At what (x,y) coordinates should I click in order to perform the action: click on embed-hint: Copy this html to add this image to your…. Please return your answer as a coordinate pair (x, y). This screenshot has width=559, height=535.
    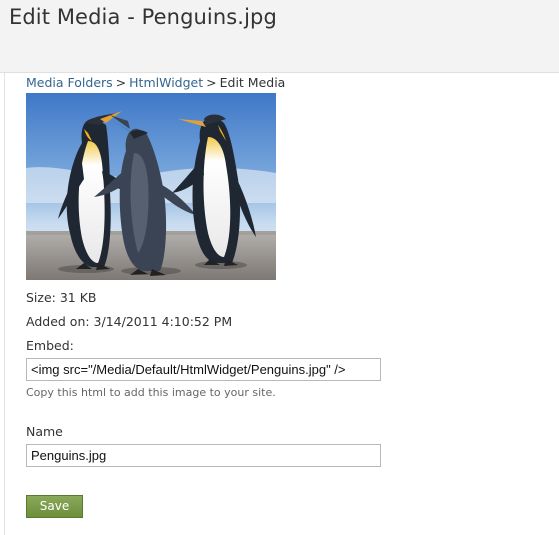
    Looking at the image, I should click on (151, 392).